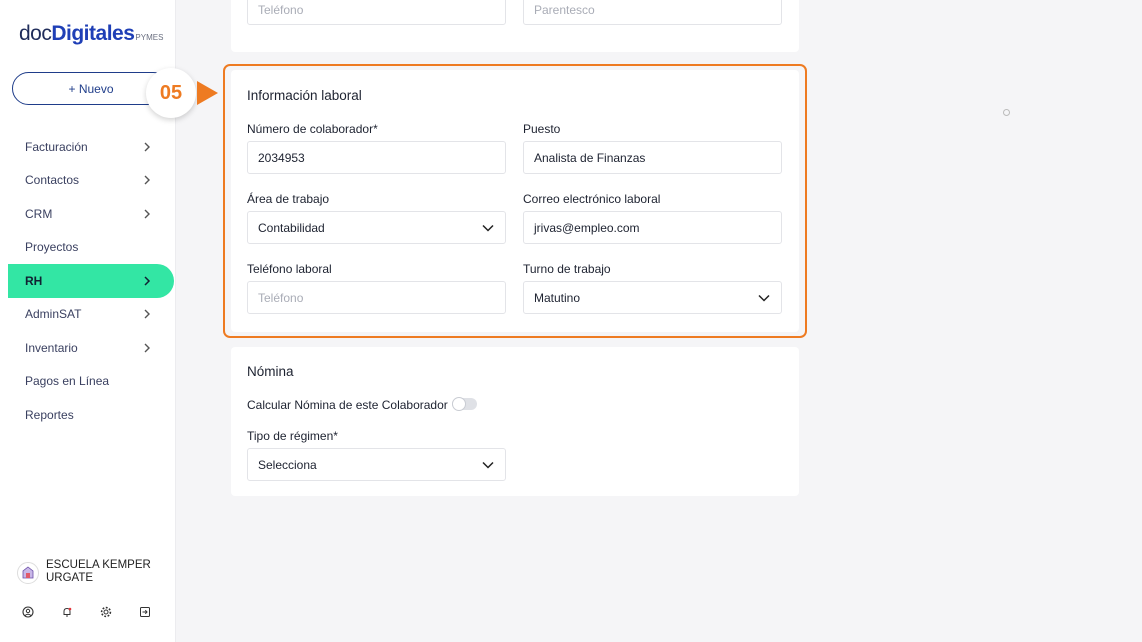  What do you see at coordinates (98, 571) in the screenshot?
I see `user-name: ESCUELA KEMPER URGATE` at bounding box center [98, 571].